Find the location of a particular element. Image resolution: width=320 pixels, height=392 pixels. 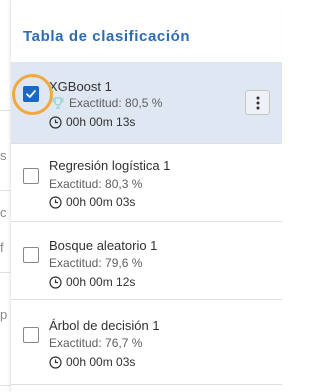

model-accuracy: Exactitud: 79,6 % is located at coordinates (96, 263).